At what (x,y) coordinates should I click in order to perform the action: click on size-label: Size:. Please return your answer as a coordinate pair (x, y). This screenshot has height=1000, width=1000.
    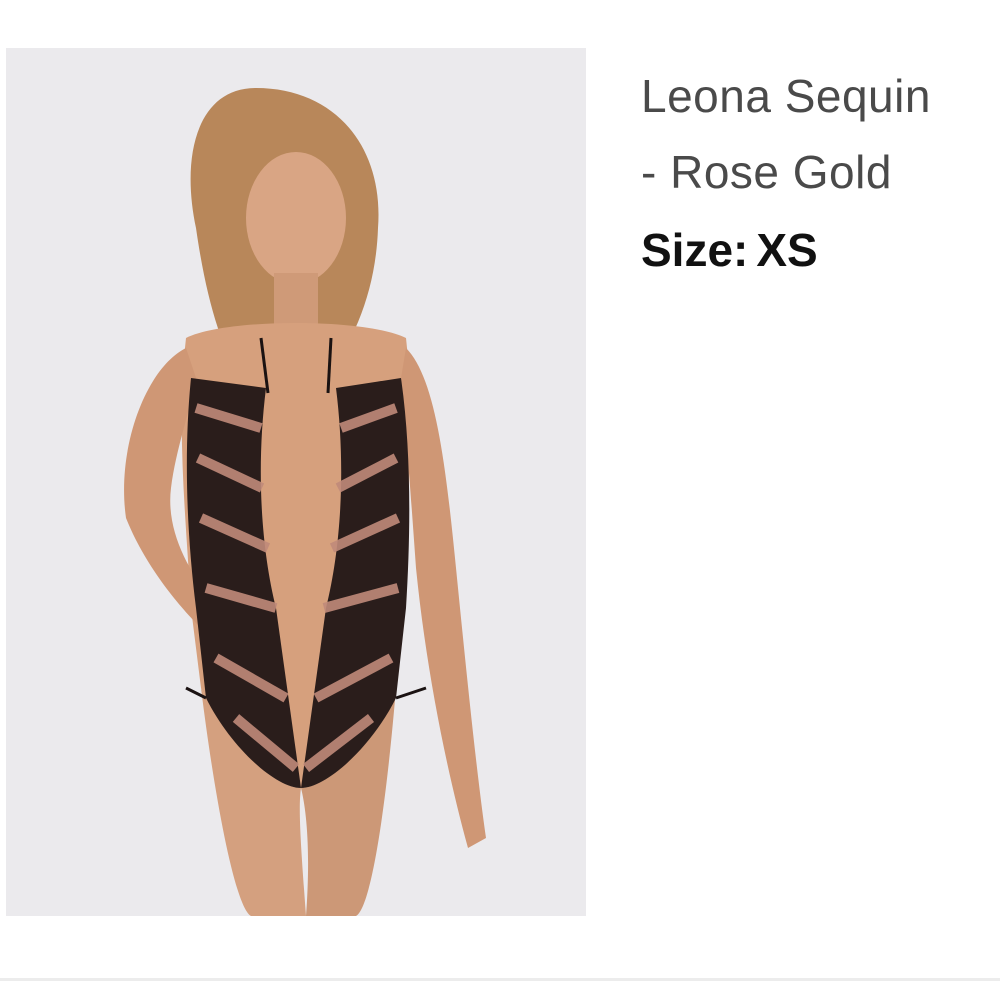
    Looking at the image, I should click on (695, 250).